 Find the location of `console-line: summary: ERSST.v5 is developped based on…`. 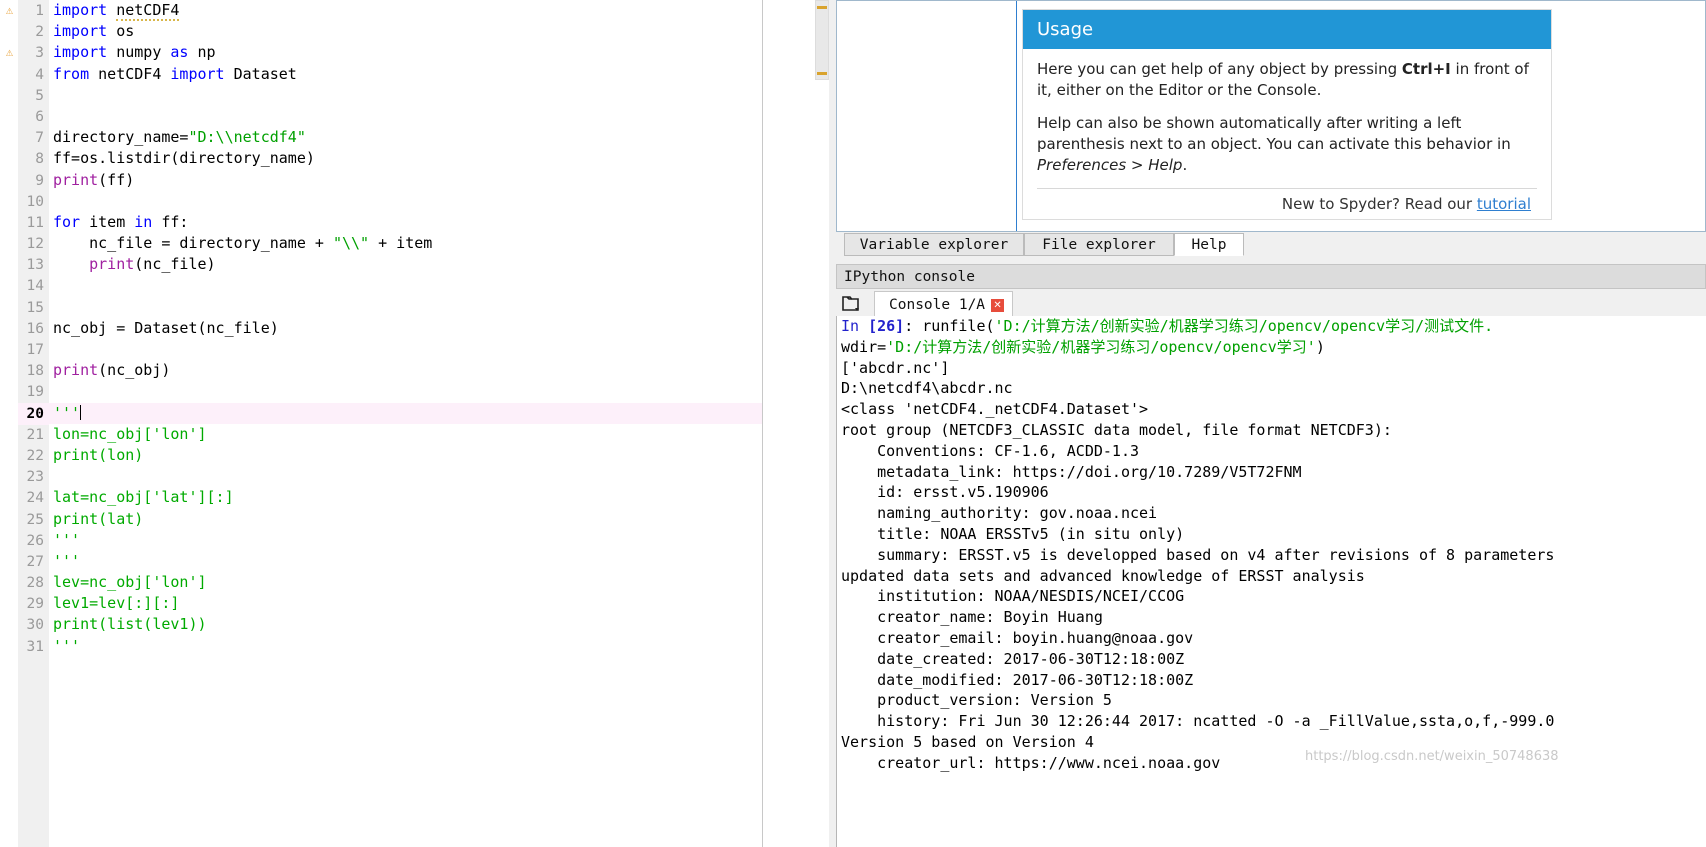

console-line: summary: ERSST.v5 is developped based on… is located at coordinates (1198, 554).